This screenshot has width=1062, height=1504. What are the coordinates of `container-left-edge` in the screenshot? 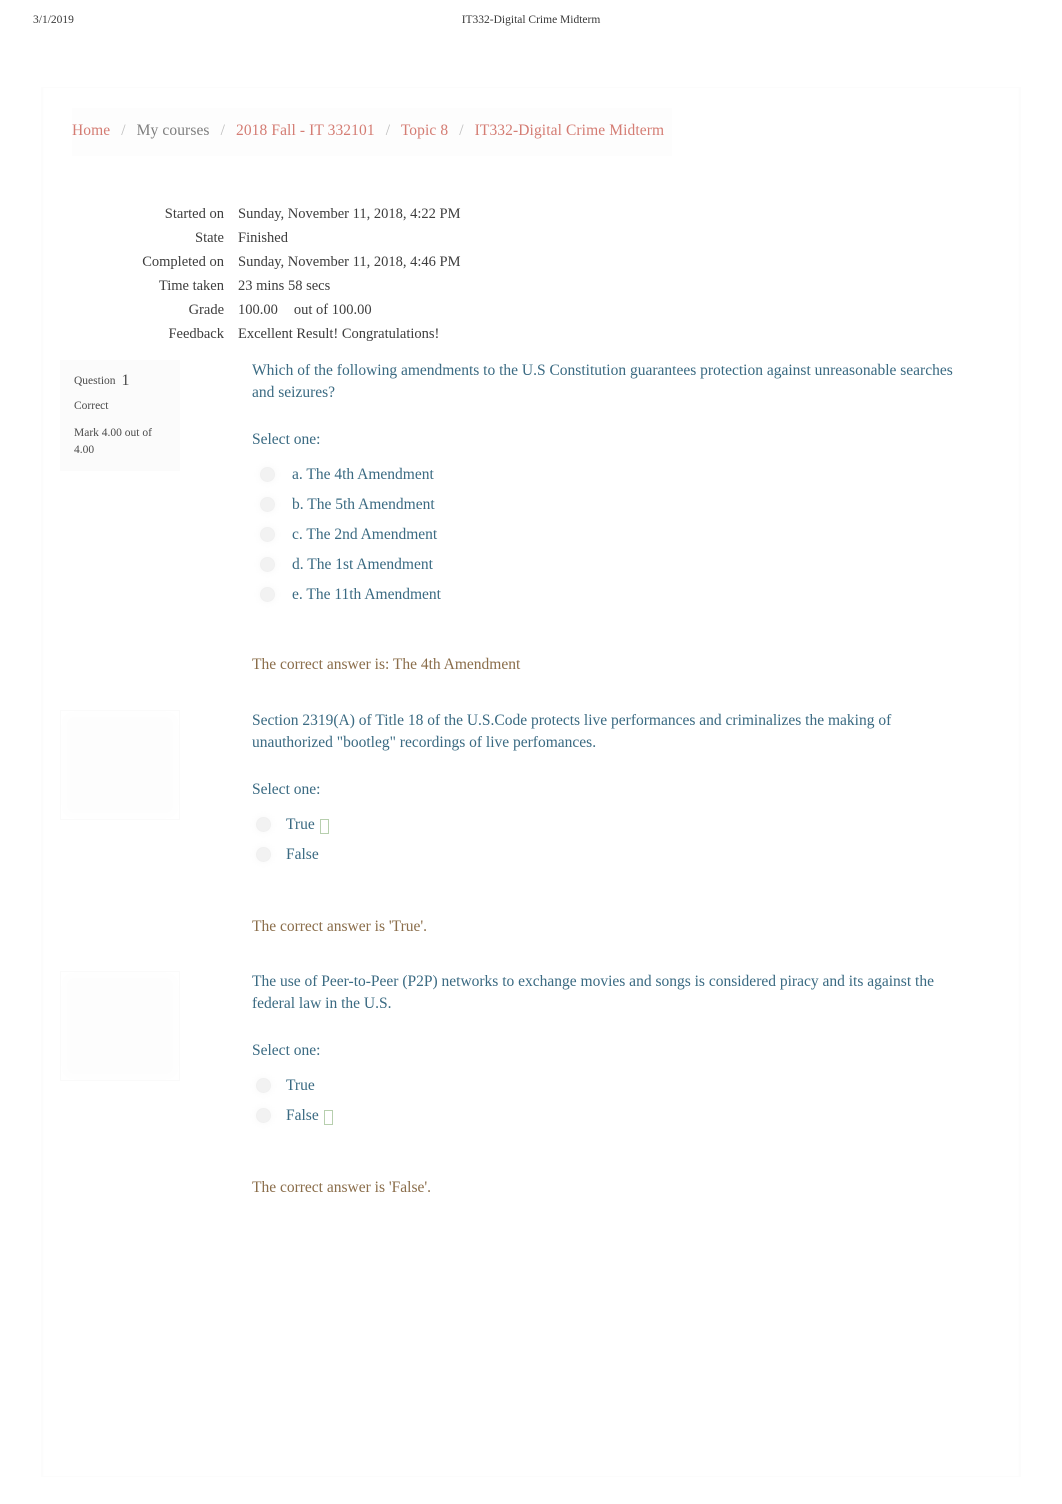 It's located at (43, 782).